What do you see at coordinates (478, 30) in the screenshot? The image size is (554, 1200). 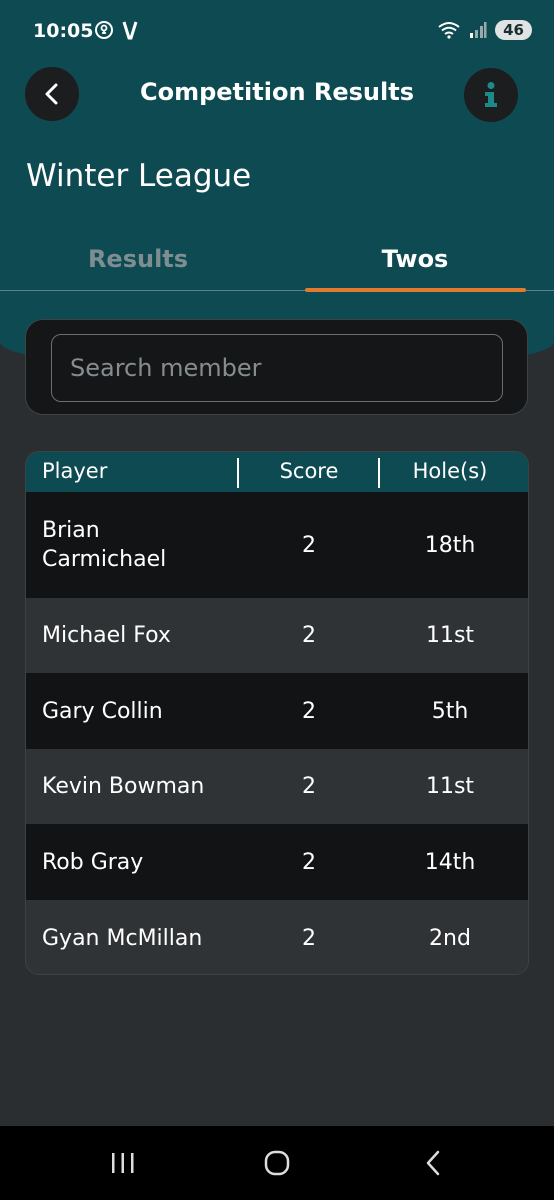 I see `signal-icon` at bounding box center [478, 30].